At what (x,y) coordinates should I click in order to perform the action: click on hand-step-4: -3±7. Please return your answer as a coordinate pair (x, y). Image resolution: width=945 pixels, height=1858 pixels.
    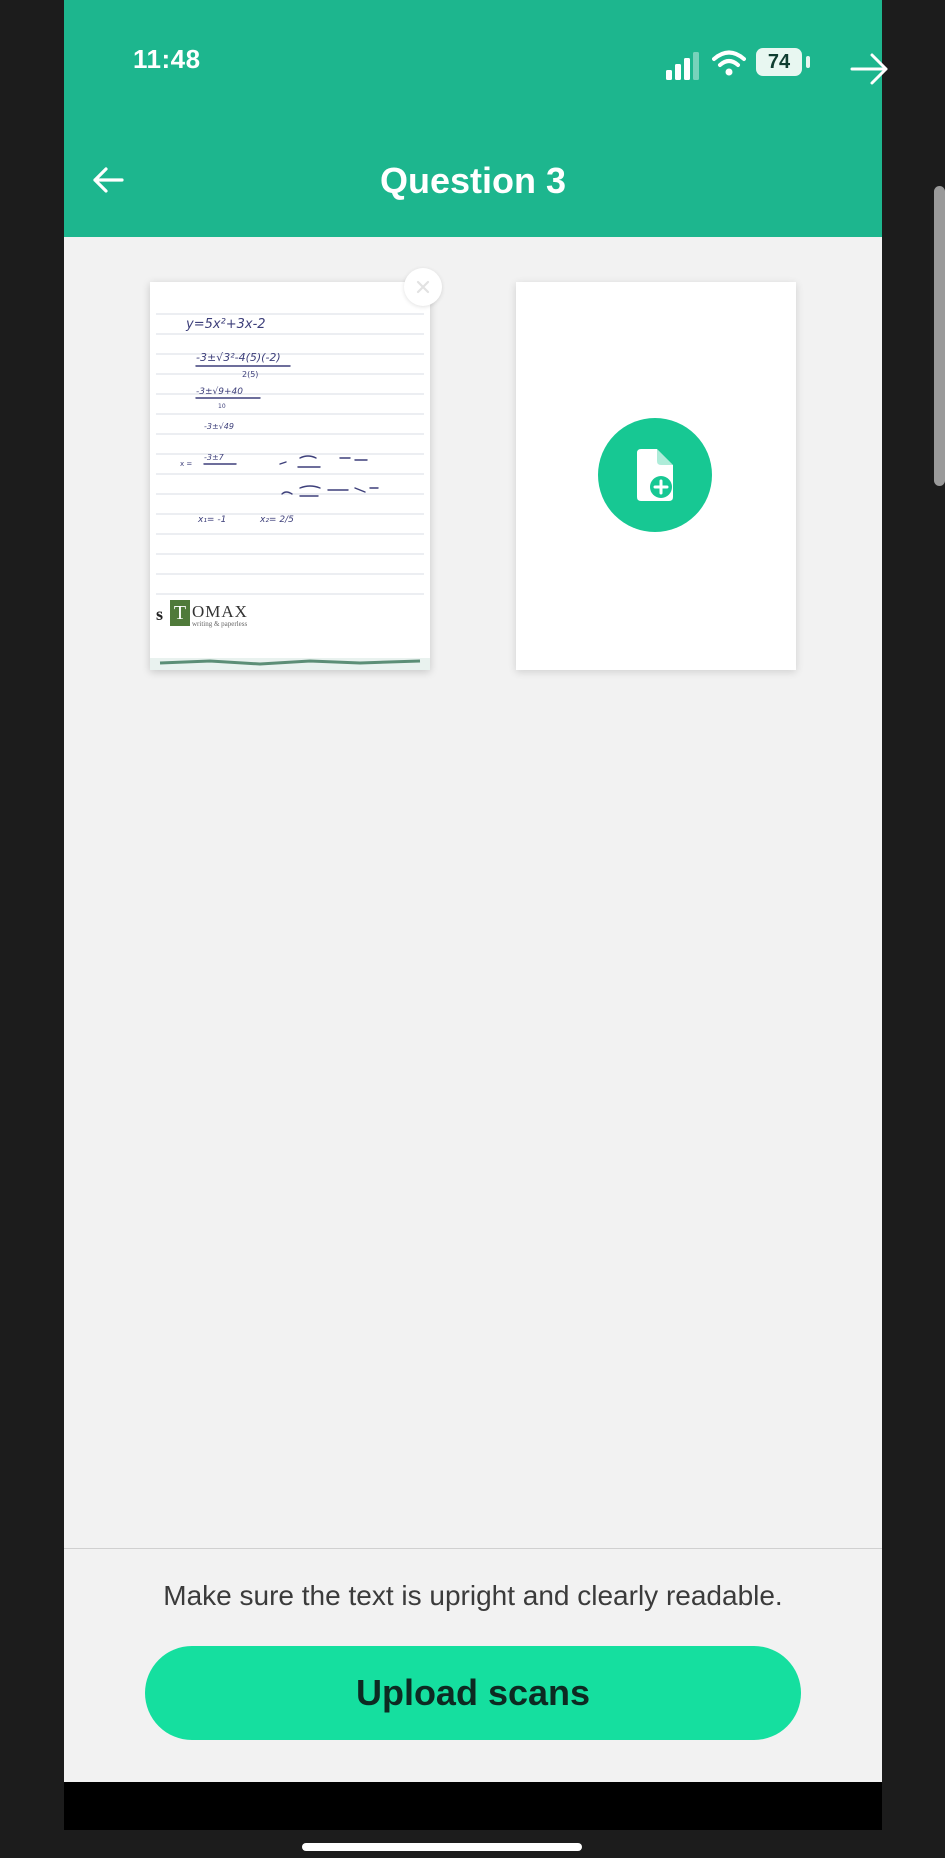
    Looking at the image, I should click on (214, 457).